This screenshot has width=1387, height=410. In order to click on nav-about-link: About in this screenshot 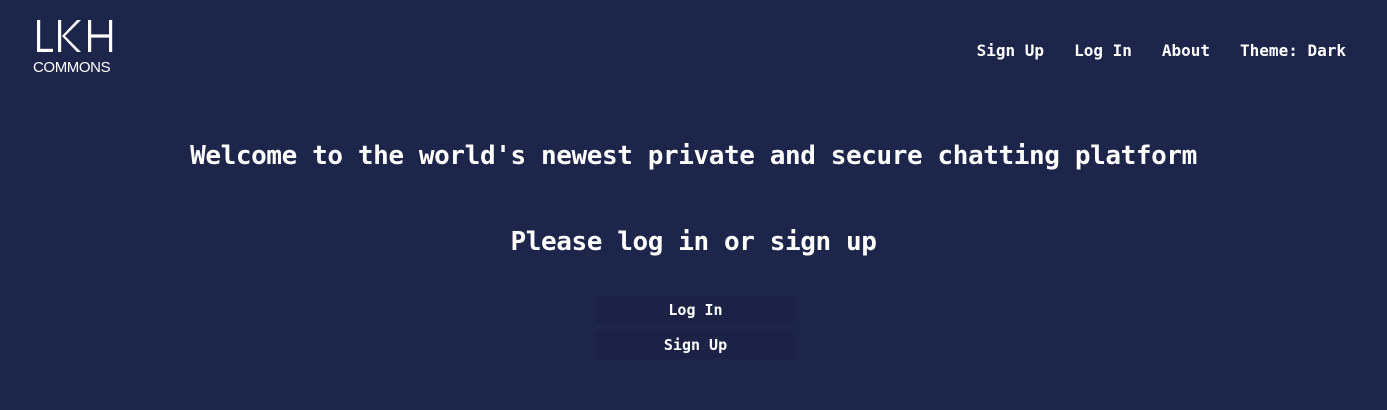, I will do `click(1186, 51)`.